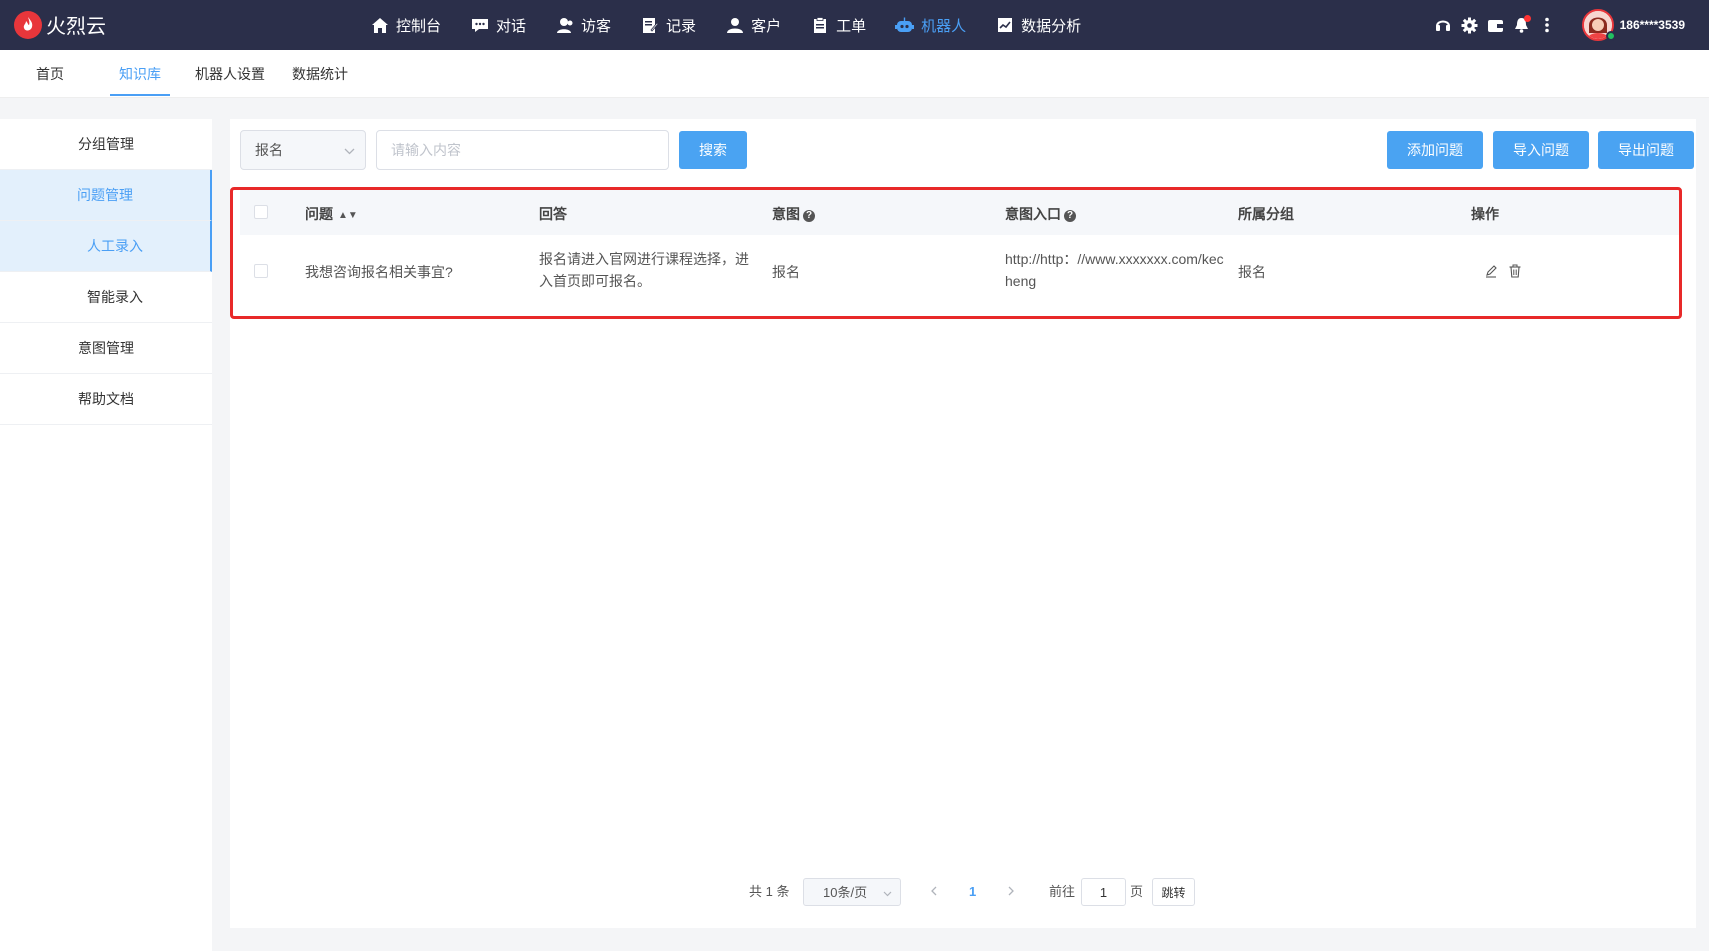  What do you see at coordinates (1435, 150) in the screenshot?
I see `add-question-button: 添加问题` at bounding box center [1435, 150].